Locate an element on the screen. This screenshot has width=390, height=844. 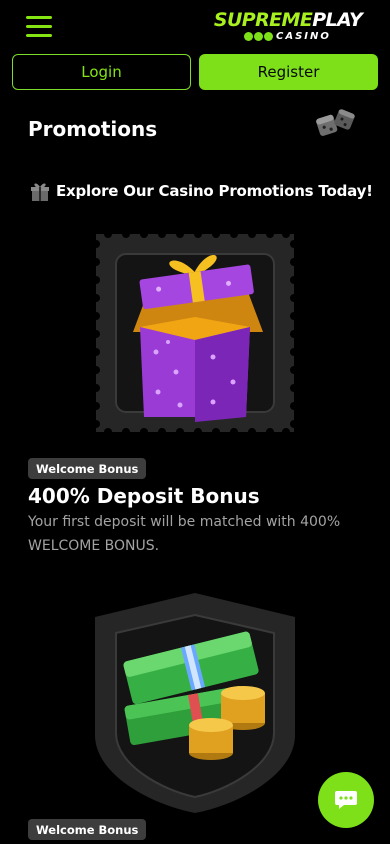
dice-icon is located at coordinates (335, 122).